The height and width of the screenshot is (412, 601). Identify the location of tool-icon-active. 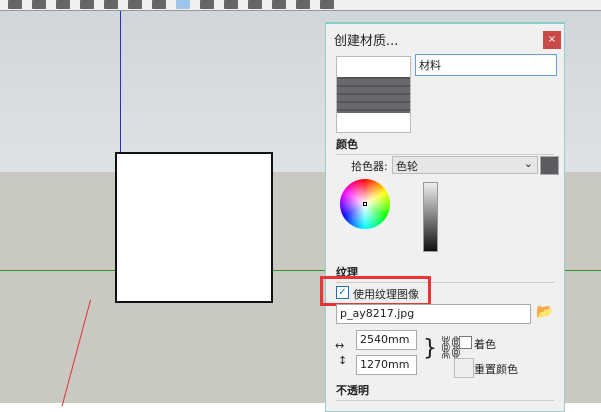
(183, 4).